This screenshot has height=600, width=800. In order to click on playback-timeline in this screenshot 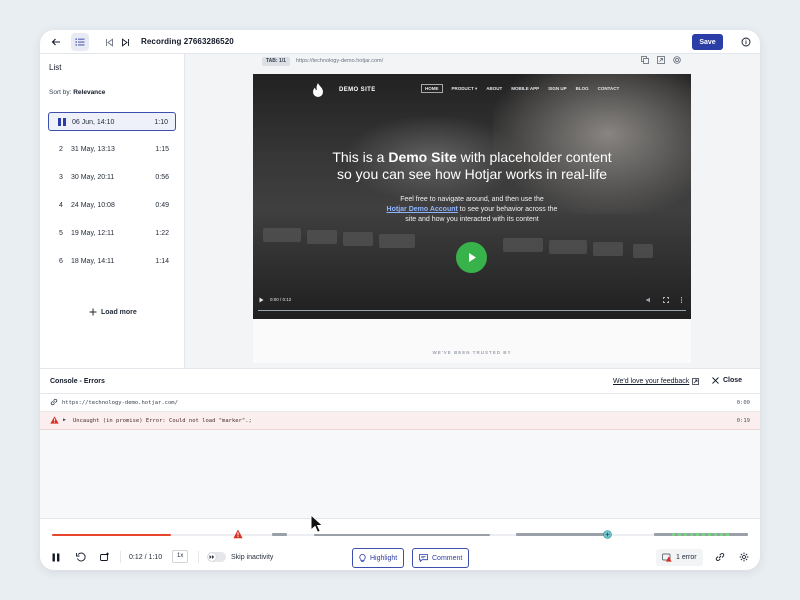, I will do `click(400, 534)`.